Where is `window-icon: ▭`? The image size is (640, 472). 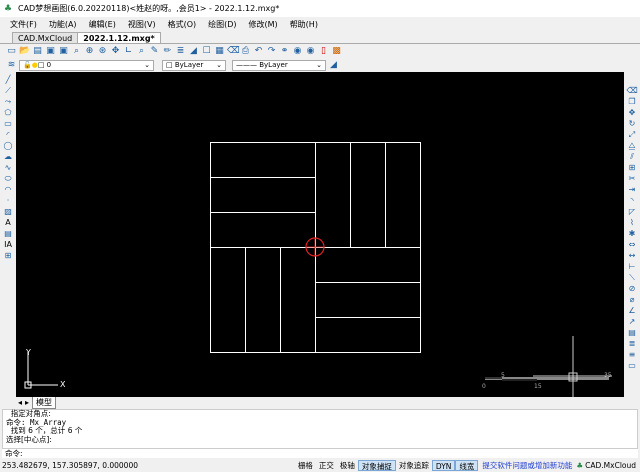
window-icon: ▭ is located at coordinates (632, 366).